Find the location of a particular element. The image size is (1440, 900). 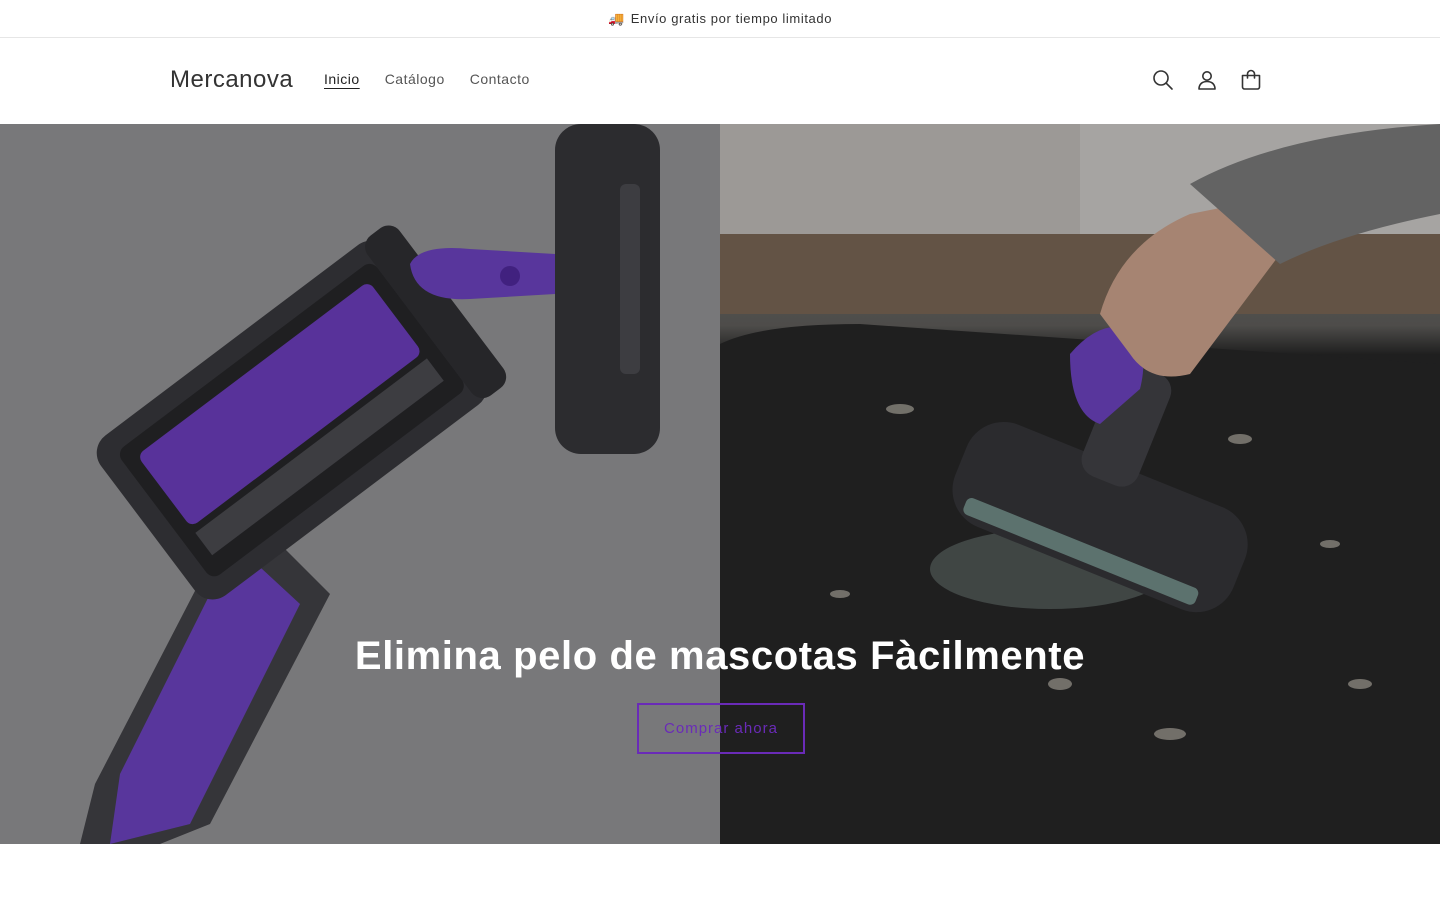

account-icon is located at coordinates (1207, 80).